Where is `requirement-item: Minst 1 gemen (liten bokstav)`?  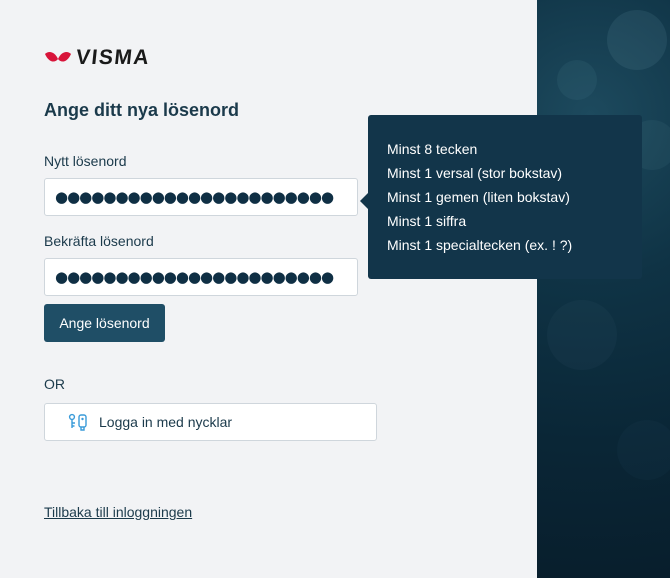 requirement-item: Minst 1 gemen (liten bokstav) is located at coordinates (478, 197).